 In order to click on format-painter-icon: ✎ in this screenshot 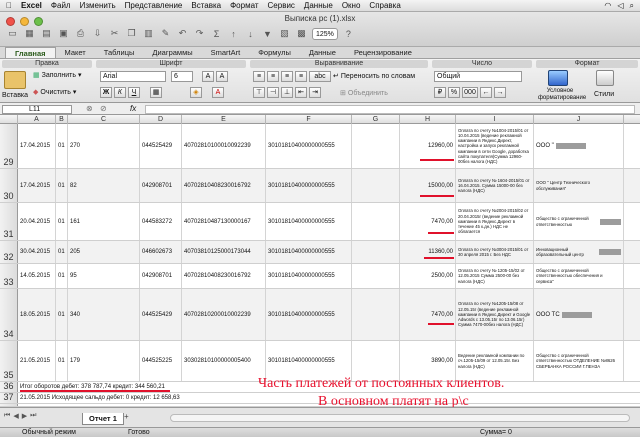, I will do `click(165, 33)`.